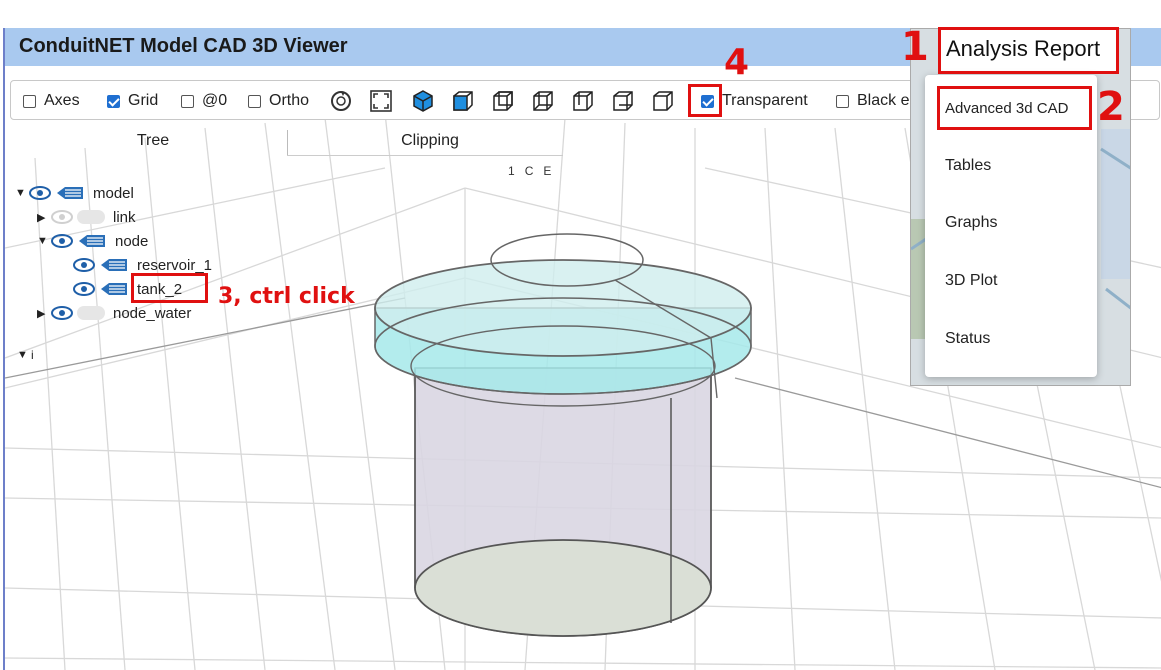 This screenshot has width=1161, height=670. Describe the element at coordinates (705, 100) in the screenshot. I see `highlight-transparent` at that location.